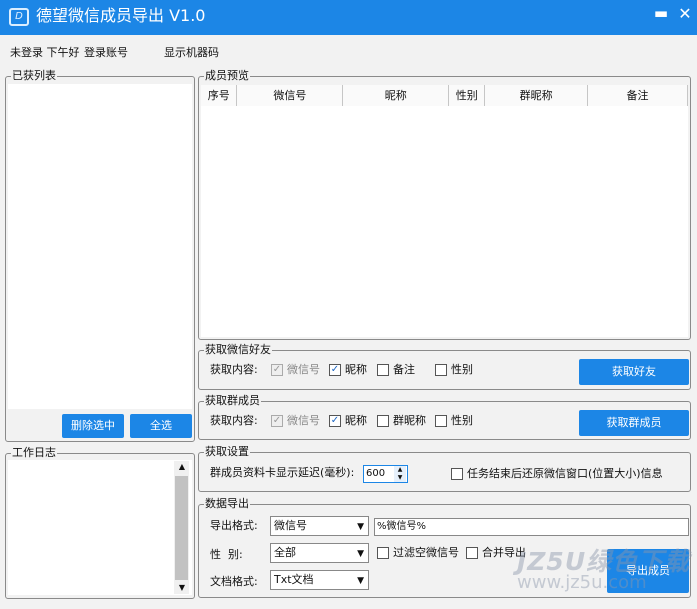 This screenshot has height=609, width=697. I want to click on filter-empty-checkbox, so click(383, 553).